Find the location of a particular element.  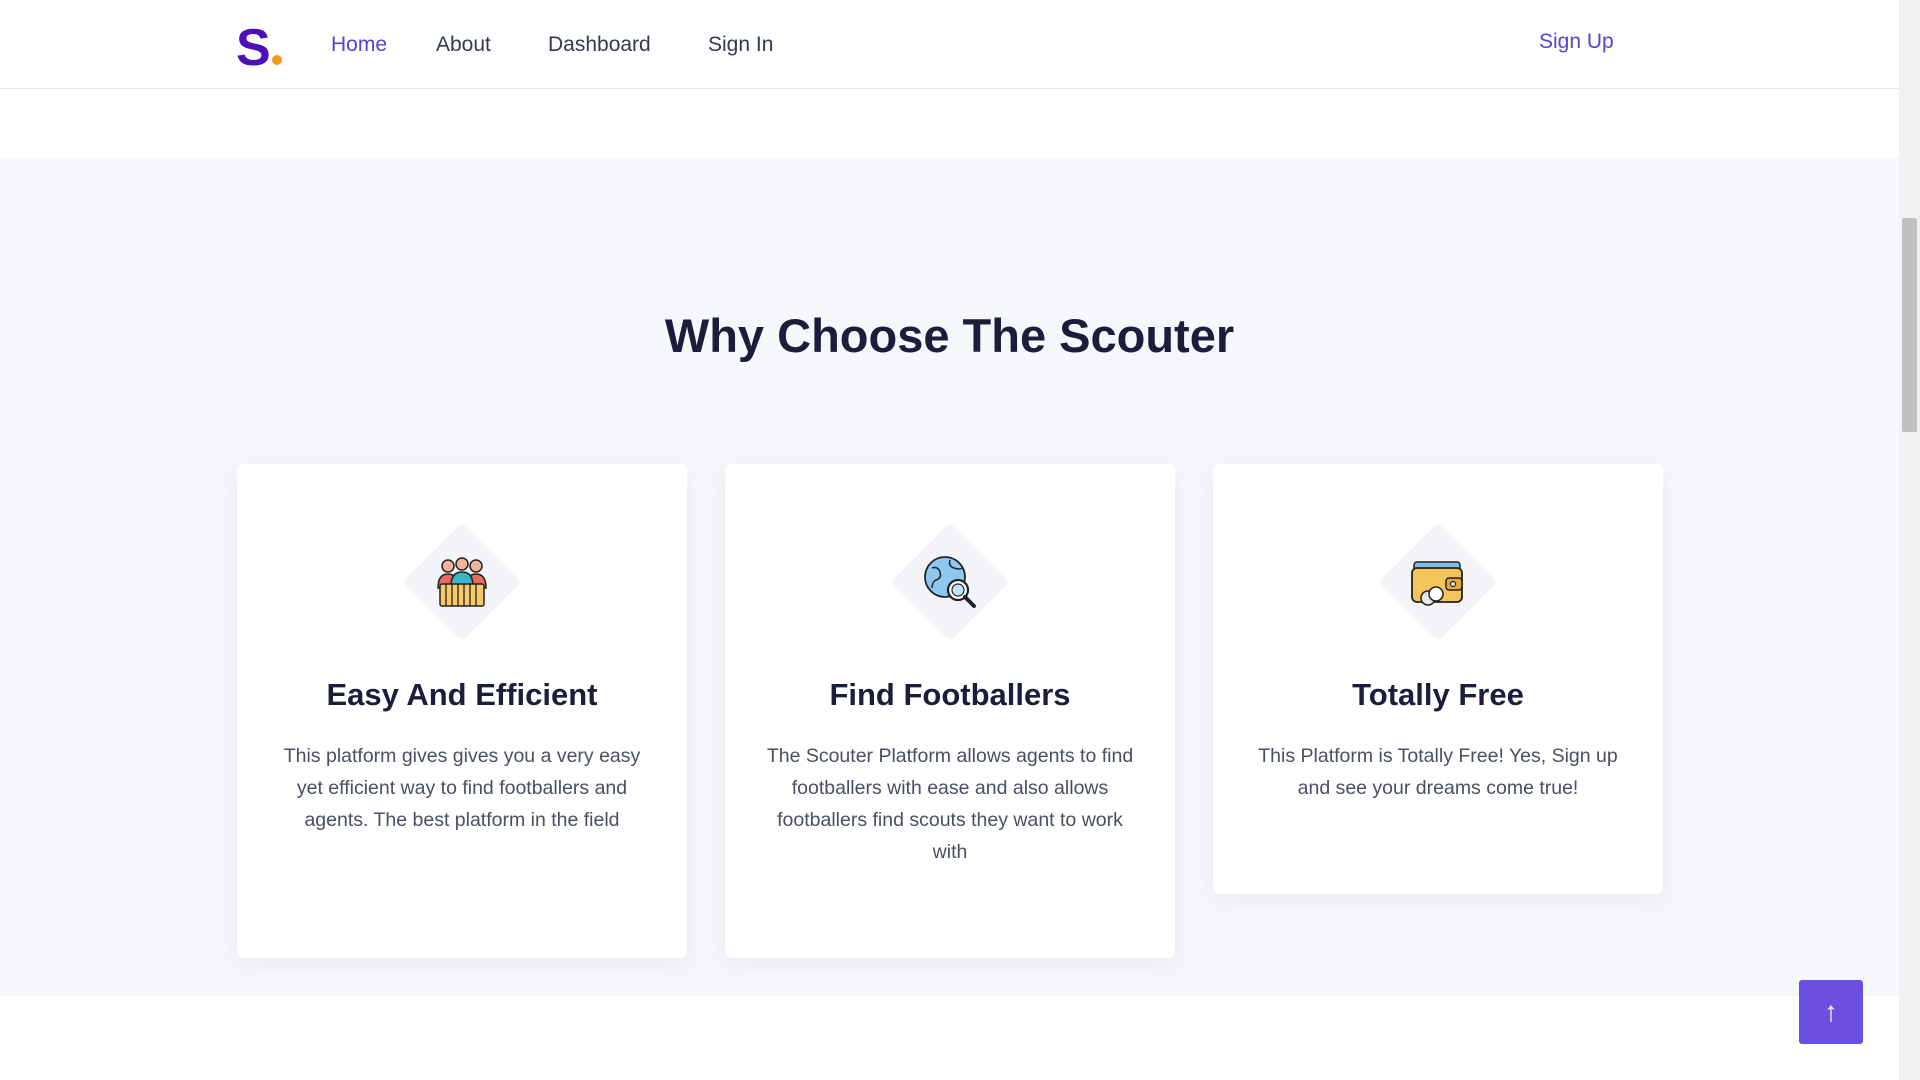

wallet-icon is located at coordinates (1437, 583).